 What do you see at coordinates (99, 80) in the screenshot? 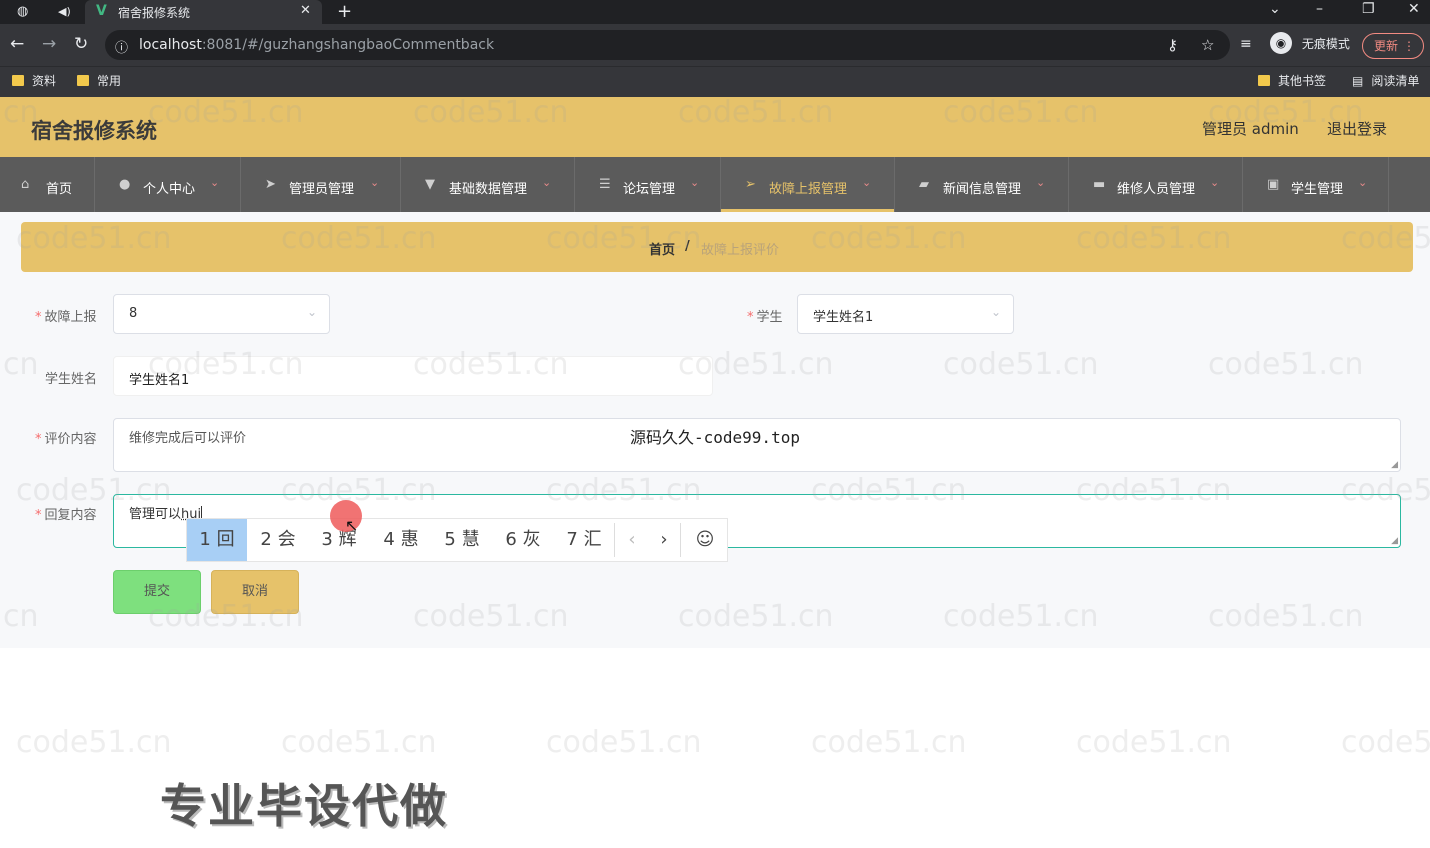
I see `bookmark-folder: 常用` at bounding box center [99, 80].